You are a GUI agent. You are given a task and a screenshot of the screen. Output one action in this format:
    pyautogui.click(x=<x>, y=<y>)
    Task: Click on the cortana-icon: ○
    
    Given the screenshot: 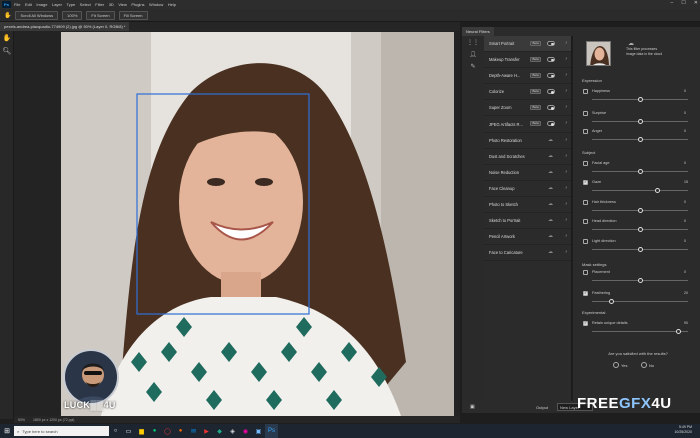 What is the action you would take?
    pyautogui.click(x=115, y=431)
    